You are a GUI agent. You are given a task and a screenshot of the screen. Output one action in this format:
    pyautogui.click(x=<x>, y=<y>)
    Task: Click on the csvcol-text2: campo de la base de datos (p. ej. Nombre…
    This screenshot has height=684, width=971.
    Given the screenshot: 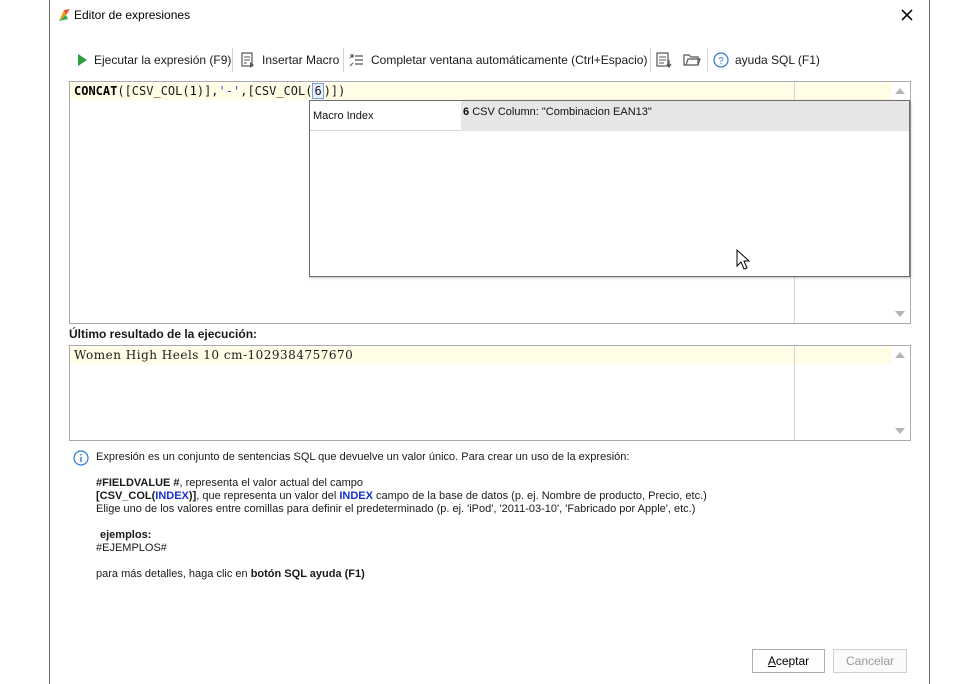 What is the action you would take?
    pyautogui.click(x=539, y=496)
    